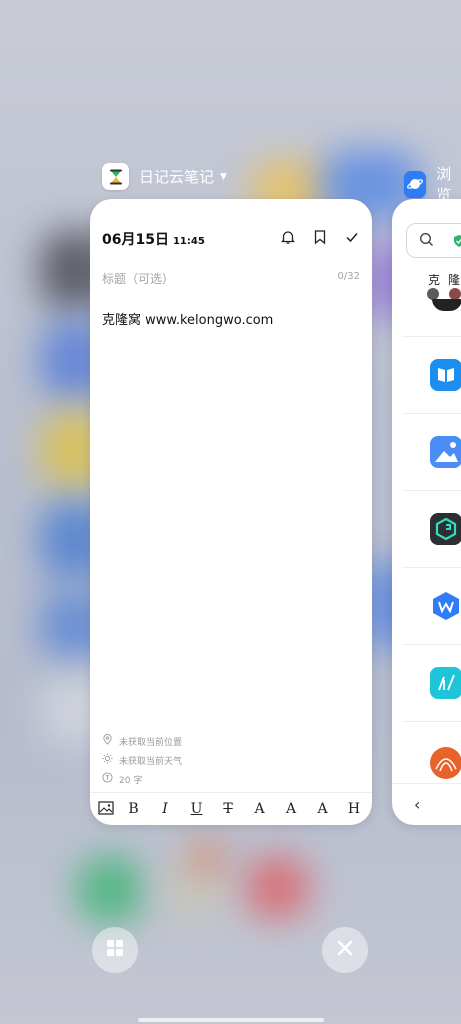 The image size is (461, 1024). Describe the element at coordinates (197, 809) in the screenshot. I see `underline-button: U` at that location.